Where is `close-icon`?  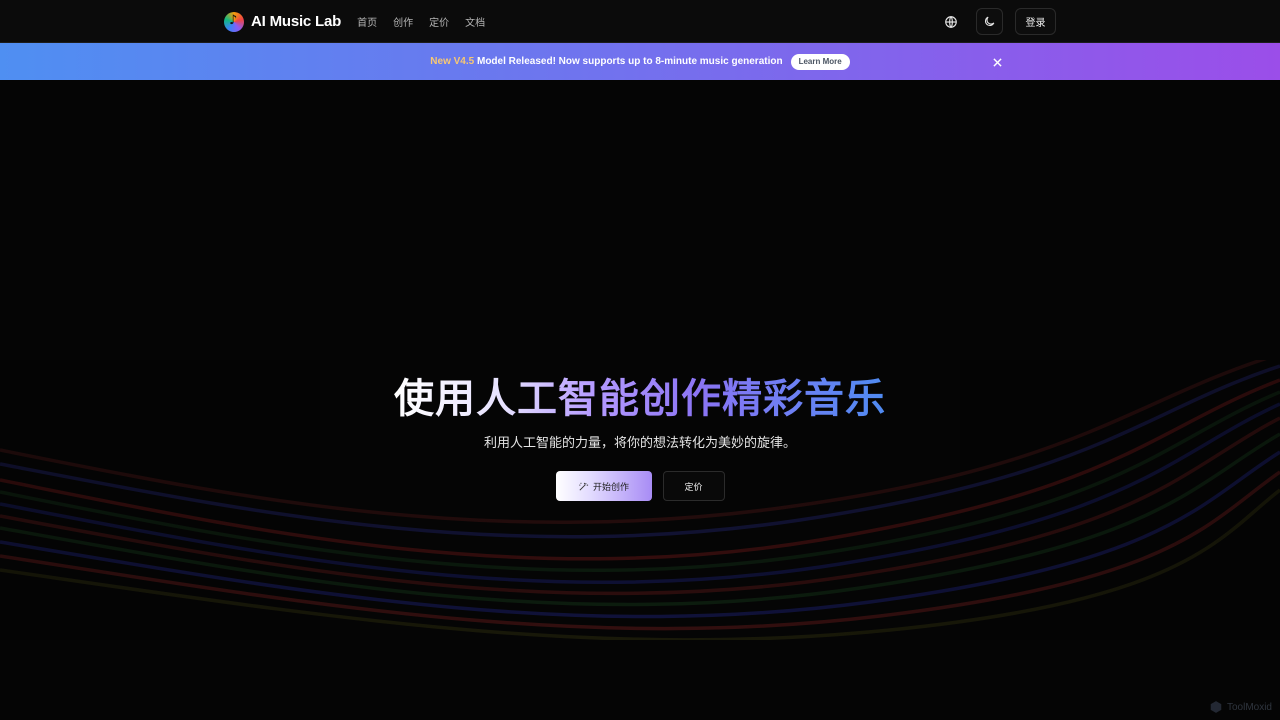
close-icon is located at coordinates (997, 62).